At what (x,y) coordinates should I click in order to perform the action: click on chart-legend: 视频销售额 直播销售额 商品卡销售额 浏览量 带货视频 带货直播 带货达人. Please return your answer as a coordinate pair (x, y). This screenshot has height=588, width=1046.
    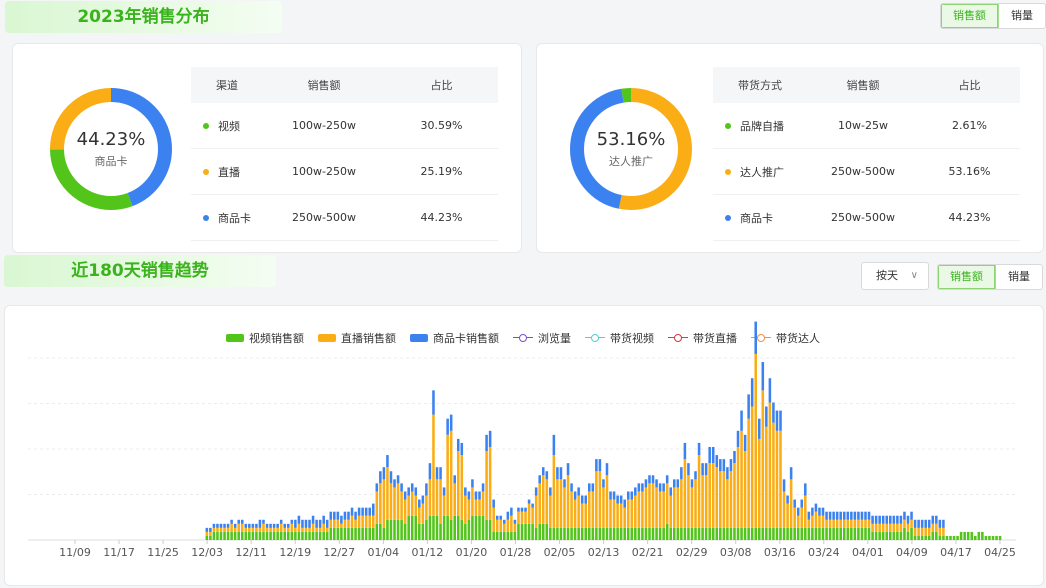
    Looking at the image, I should click on (523, 338).